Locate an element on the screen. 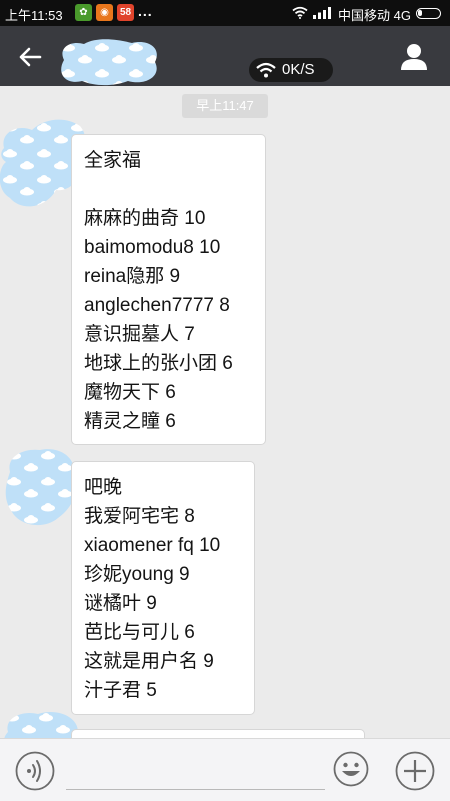  message-line: xiaomener fq 10 is located at coordinates (152, 545).